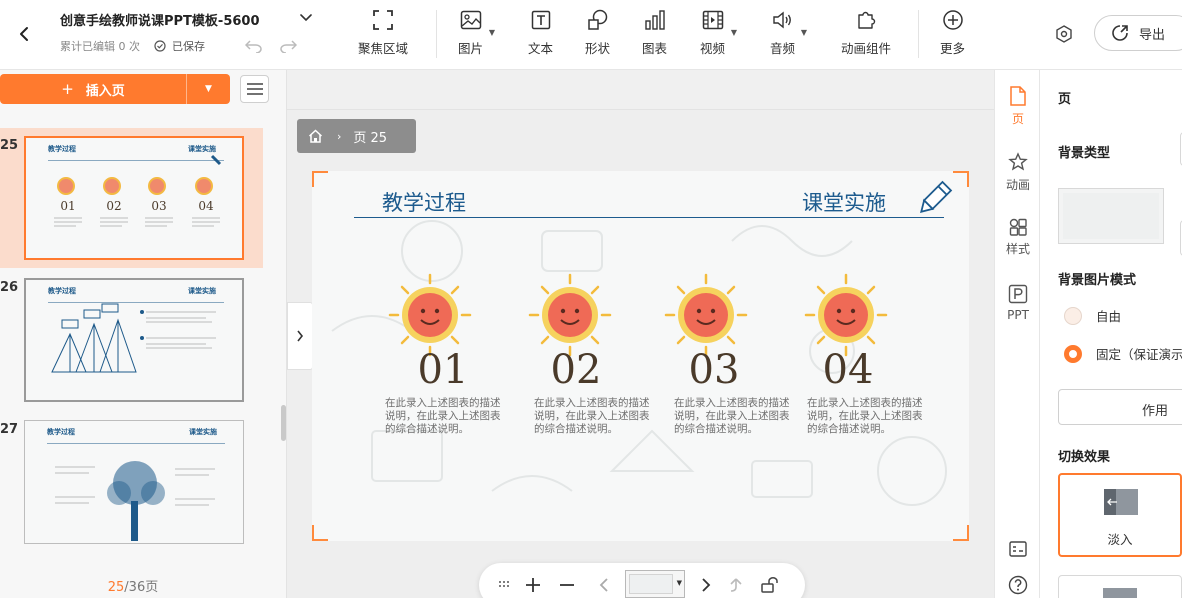 This screenshot has height=598, width=1182. Describe the element at coordinates (953, 20) in the screenshot. I see `plus-circle-icon` at that location.